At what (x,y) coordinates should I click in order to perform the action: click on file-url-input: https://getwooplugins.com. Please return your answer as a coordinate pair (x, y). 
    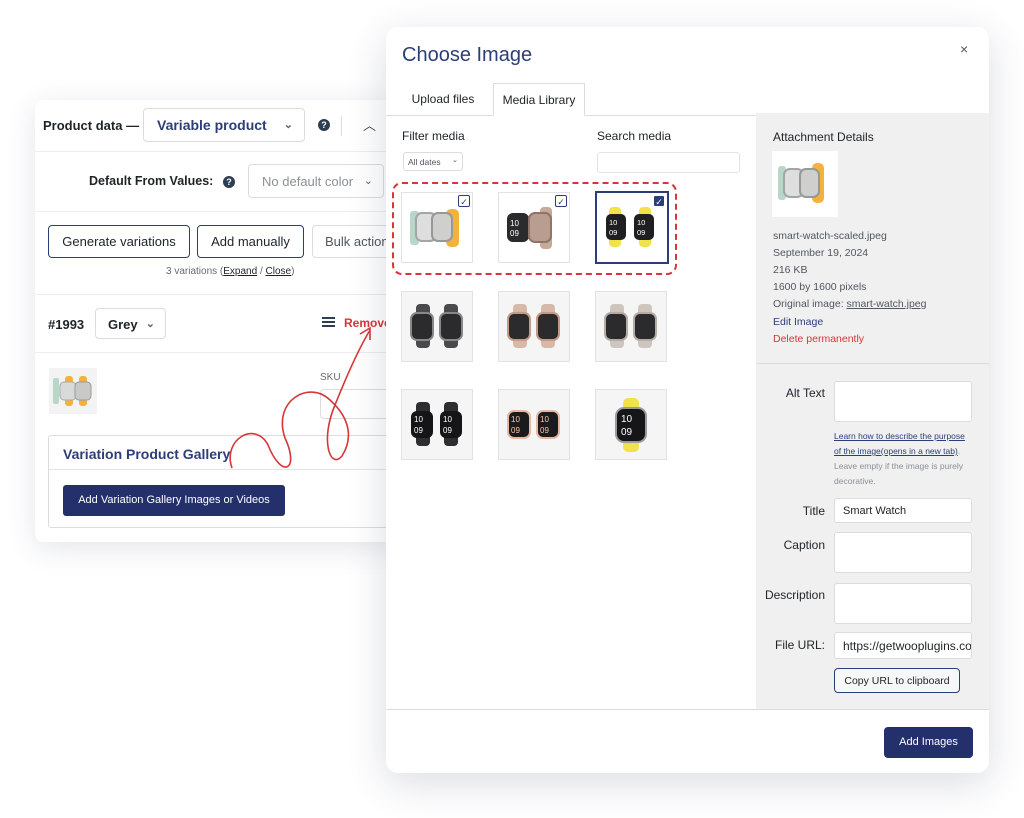
    Looking at the image, I should click on (903, 645).